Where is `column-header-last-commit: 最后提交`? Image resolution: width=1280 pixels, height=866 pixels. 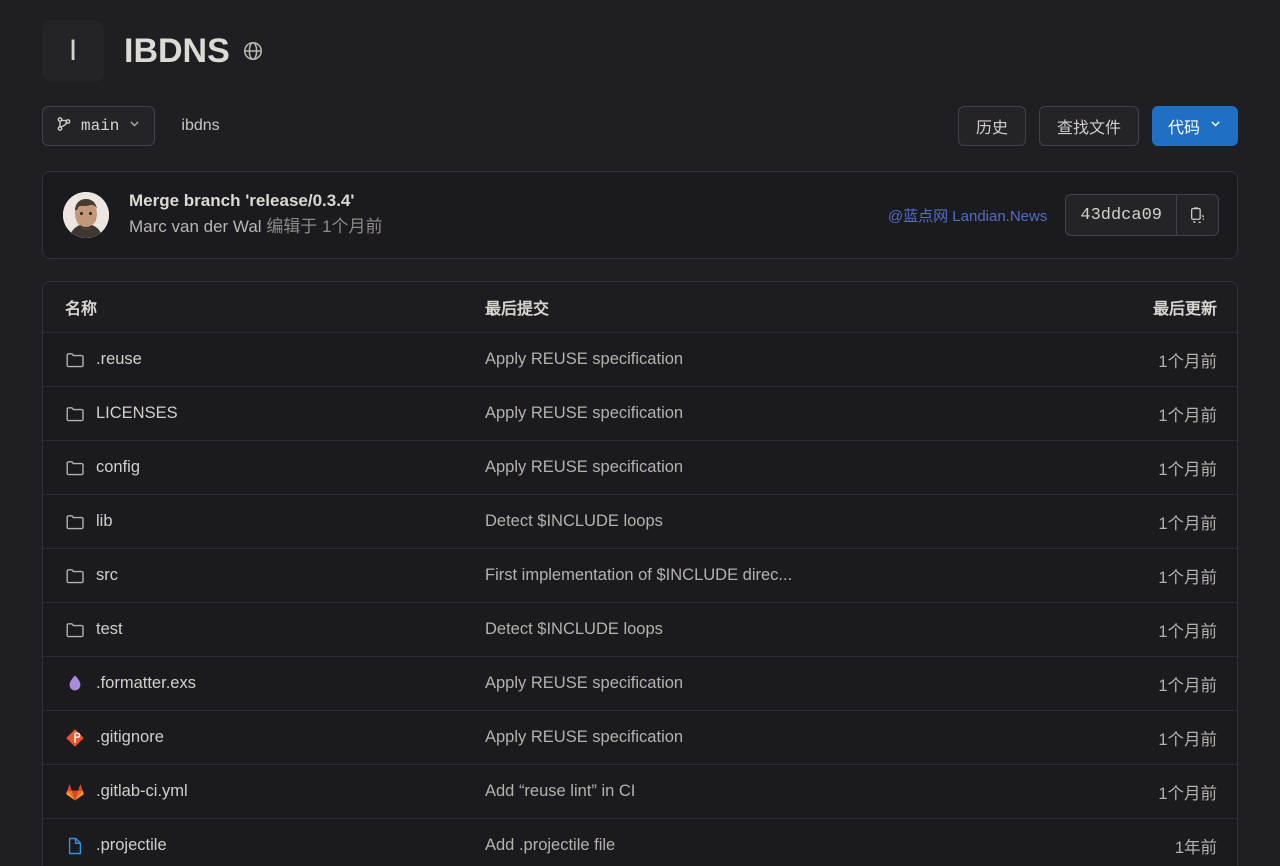 column-header-last-commit: 最后提交 is located at coordinates (517, 309).